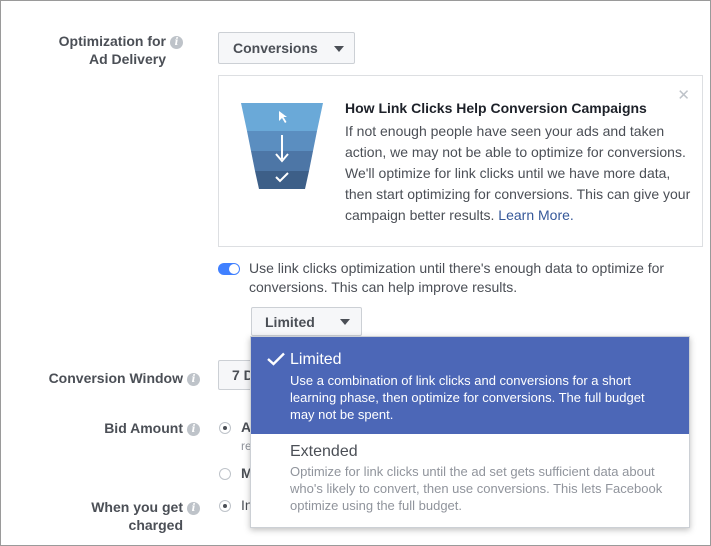 The image size is (711, 546). I want to click on option-title: Extended, so click(324, 451).